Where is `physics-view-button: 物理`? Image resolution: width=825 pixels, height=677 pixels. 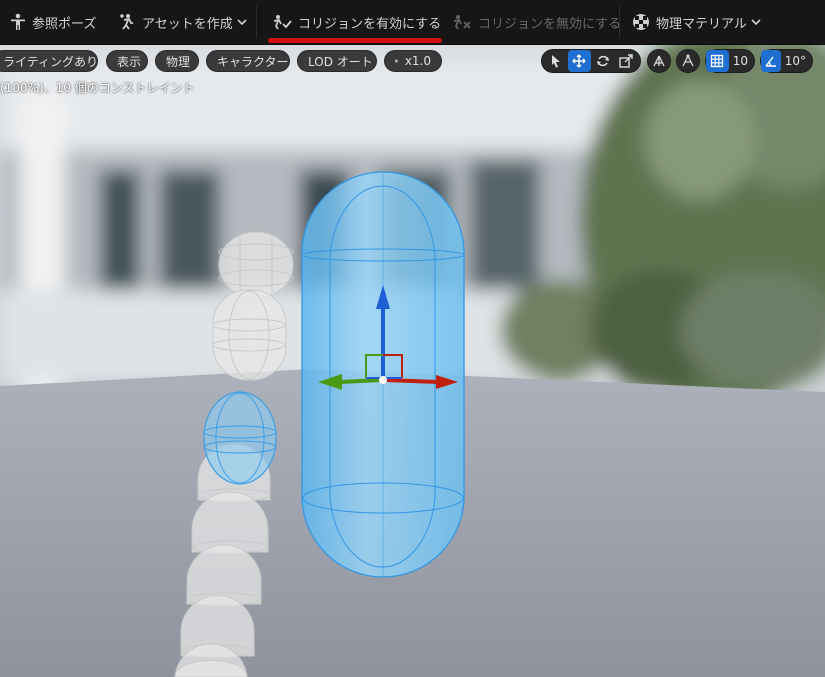 physics-view-button: 物理 is located at coordinates (177, 61).